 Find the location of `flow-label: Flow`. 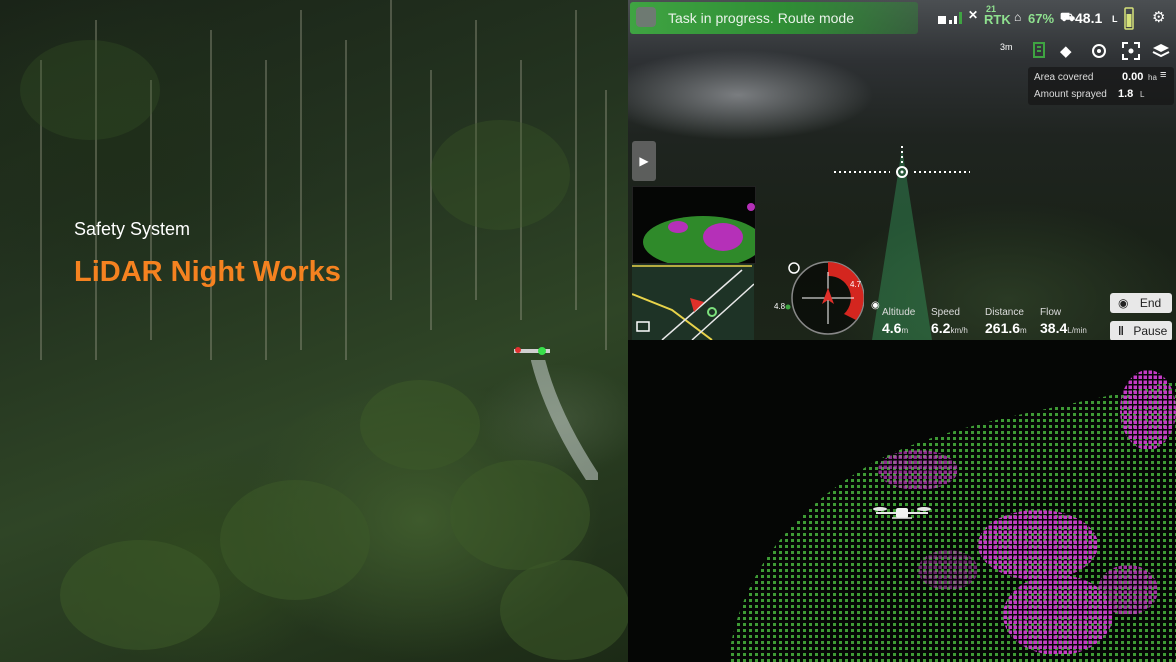

flow-label: Flow is located at coordinates (1051, 312).